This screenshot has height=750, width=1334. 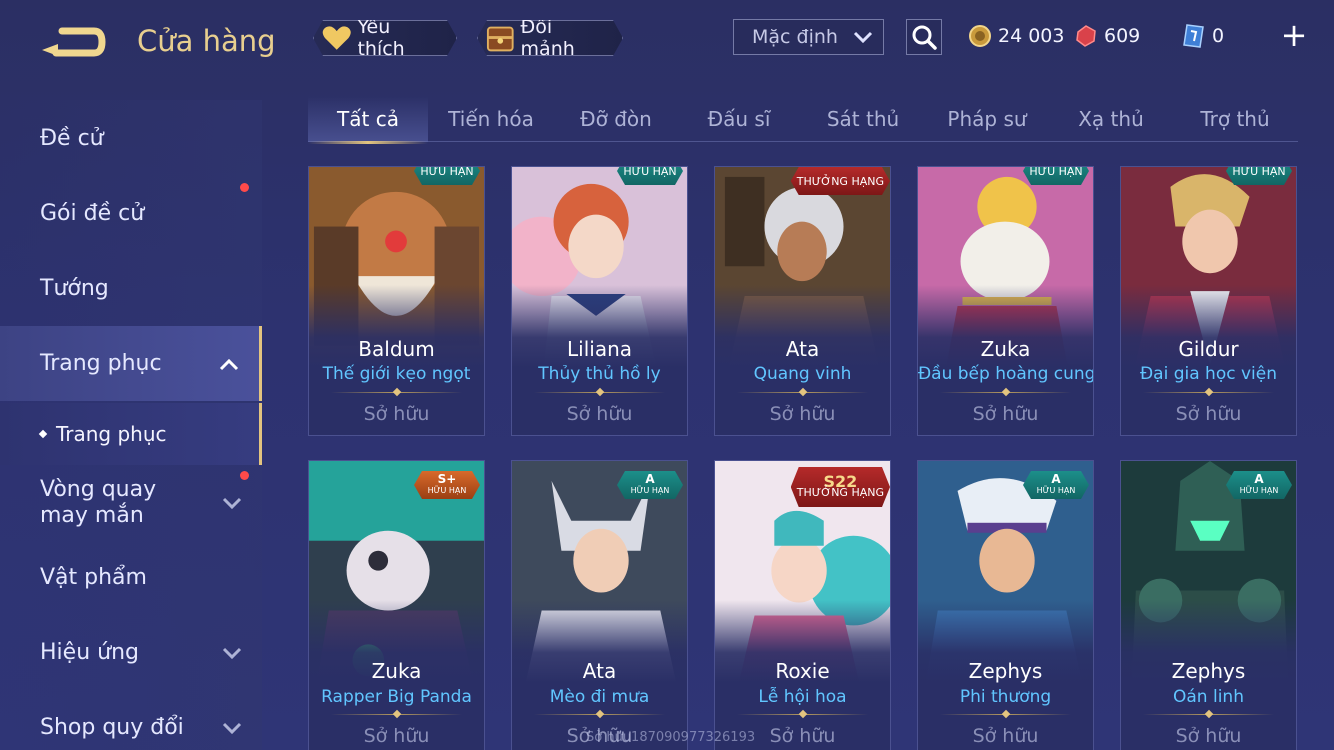 I want to click on sidebar-item-label: Đề cử, so click(x=72, y=138).